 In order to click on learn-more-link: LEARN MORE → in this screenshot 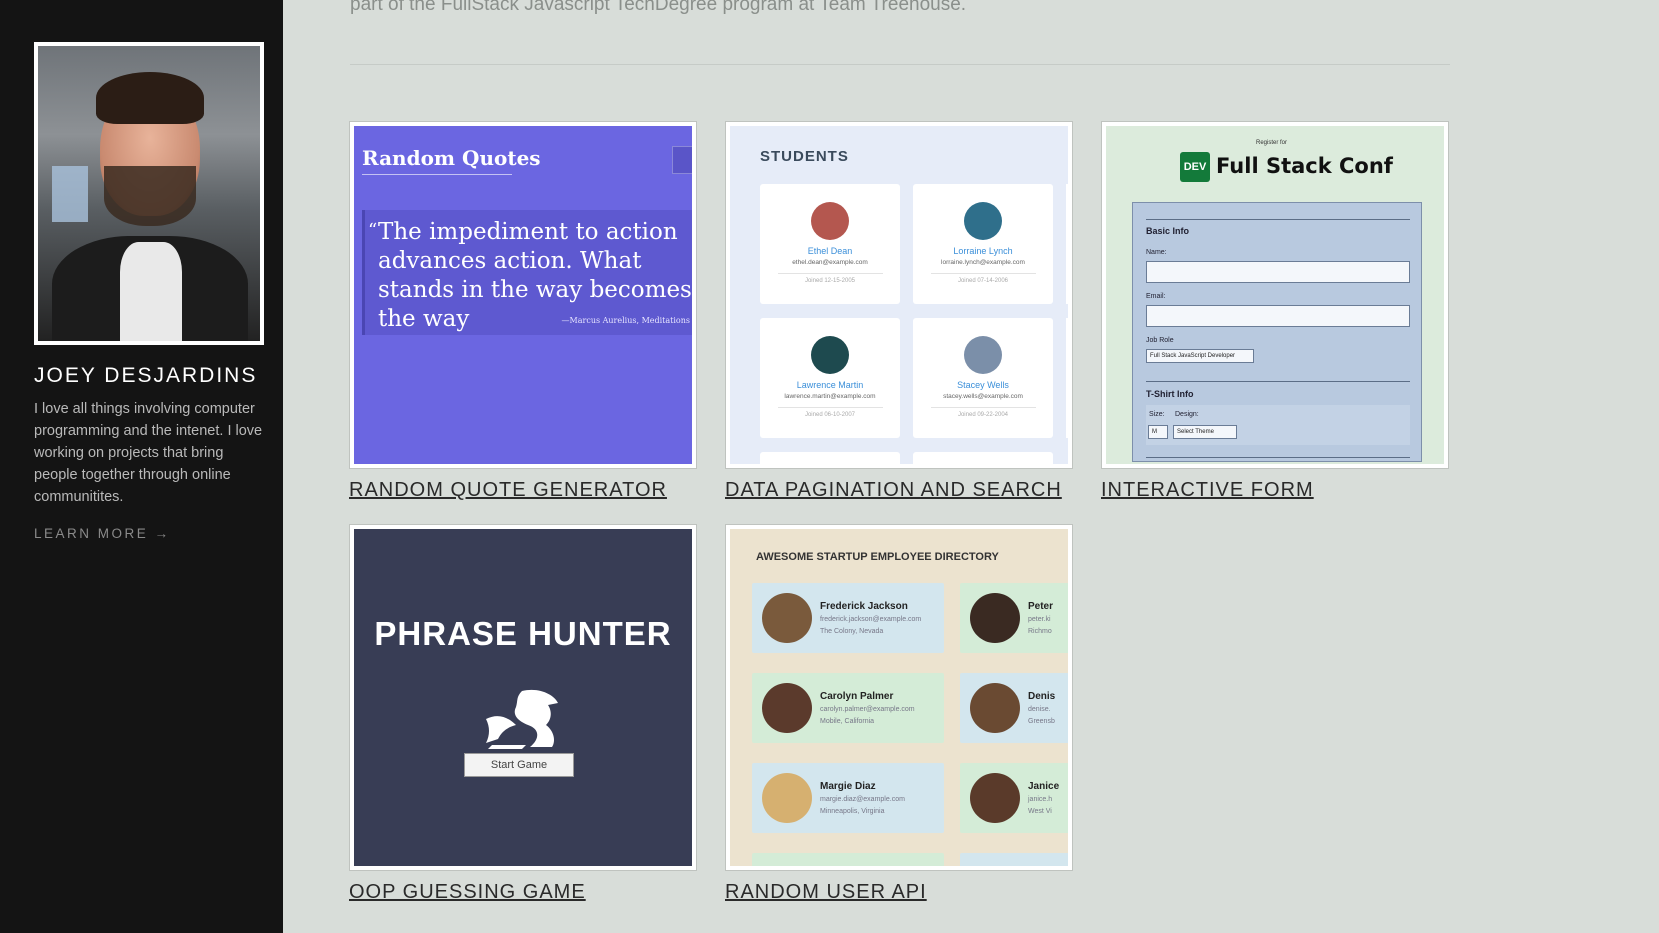, I will do `click(102, 533)`.